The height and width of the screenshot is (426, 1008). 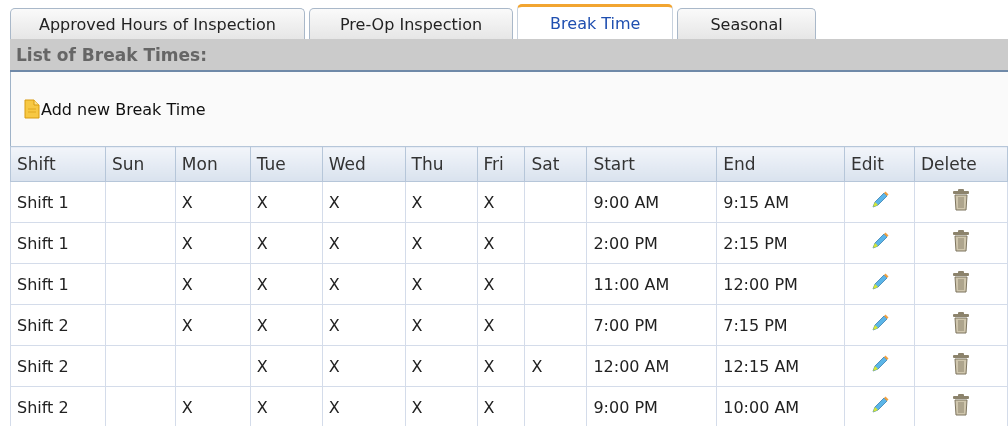 What do you see at coordinates (746, 23) in the screenshot?
I see `tab: Seasonal` at bounding box center [746, 23].